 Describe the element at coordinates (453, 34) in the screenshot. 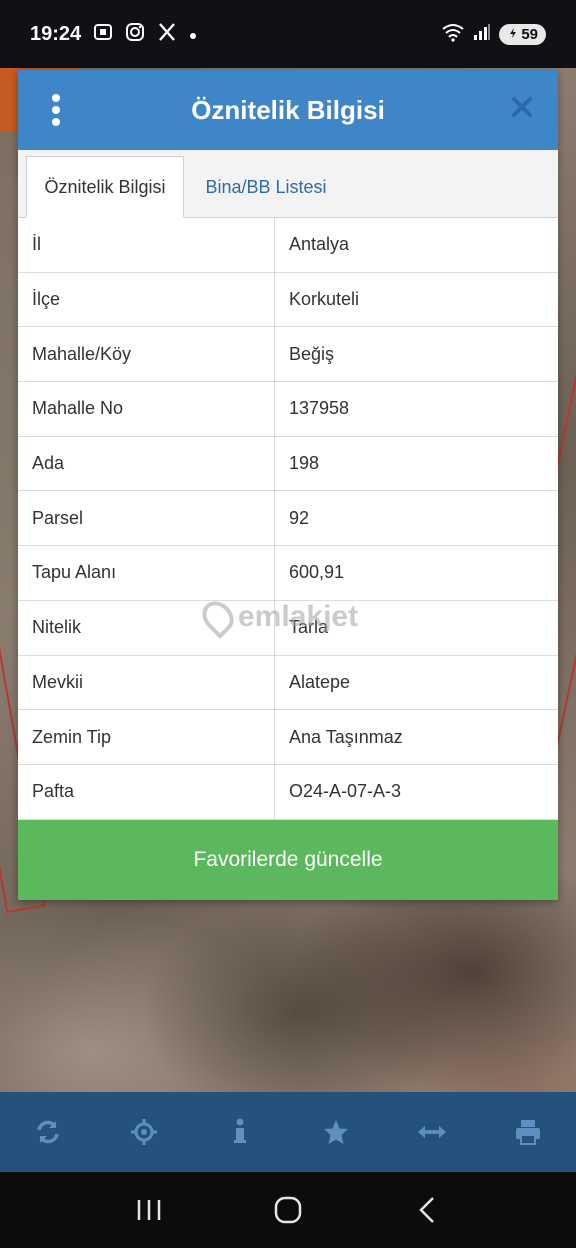

I see `wifi-icon` at that location.